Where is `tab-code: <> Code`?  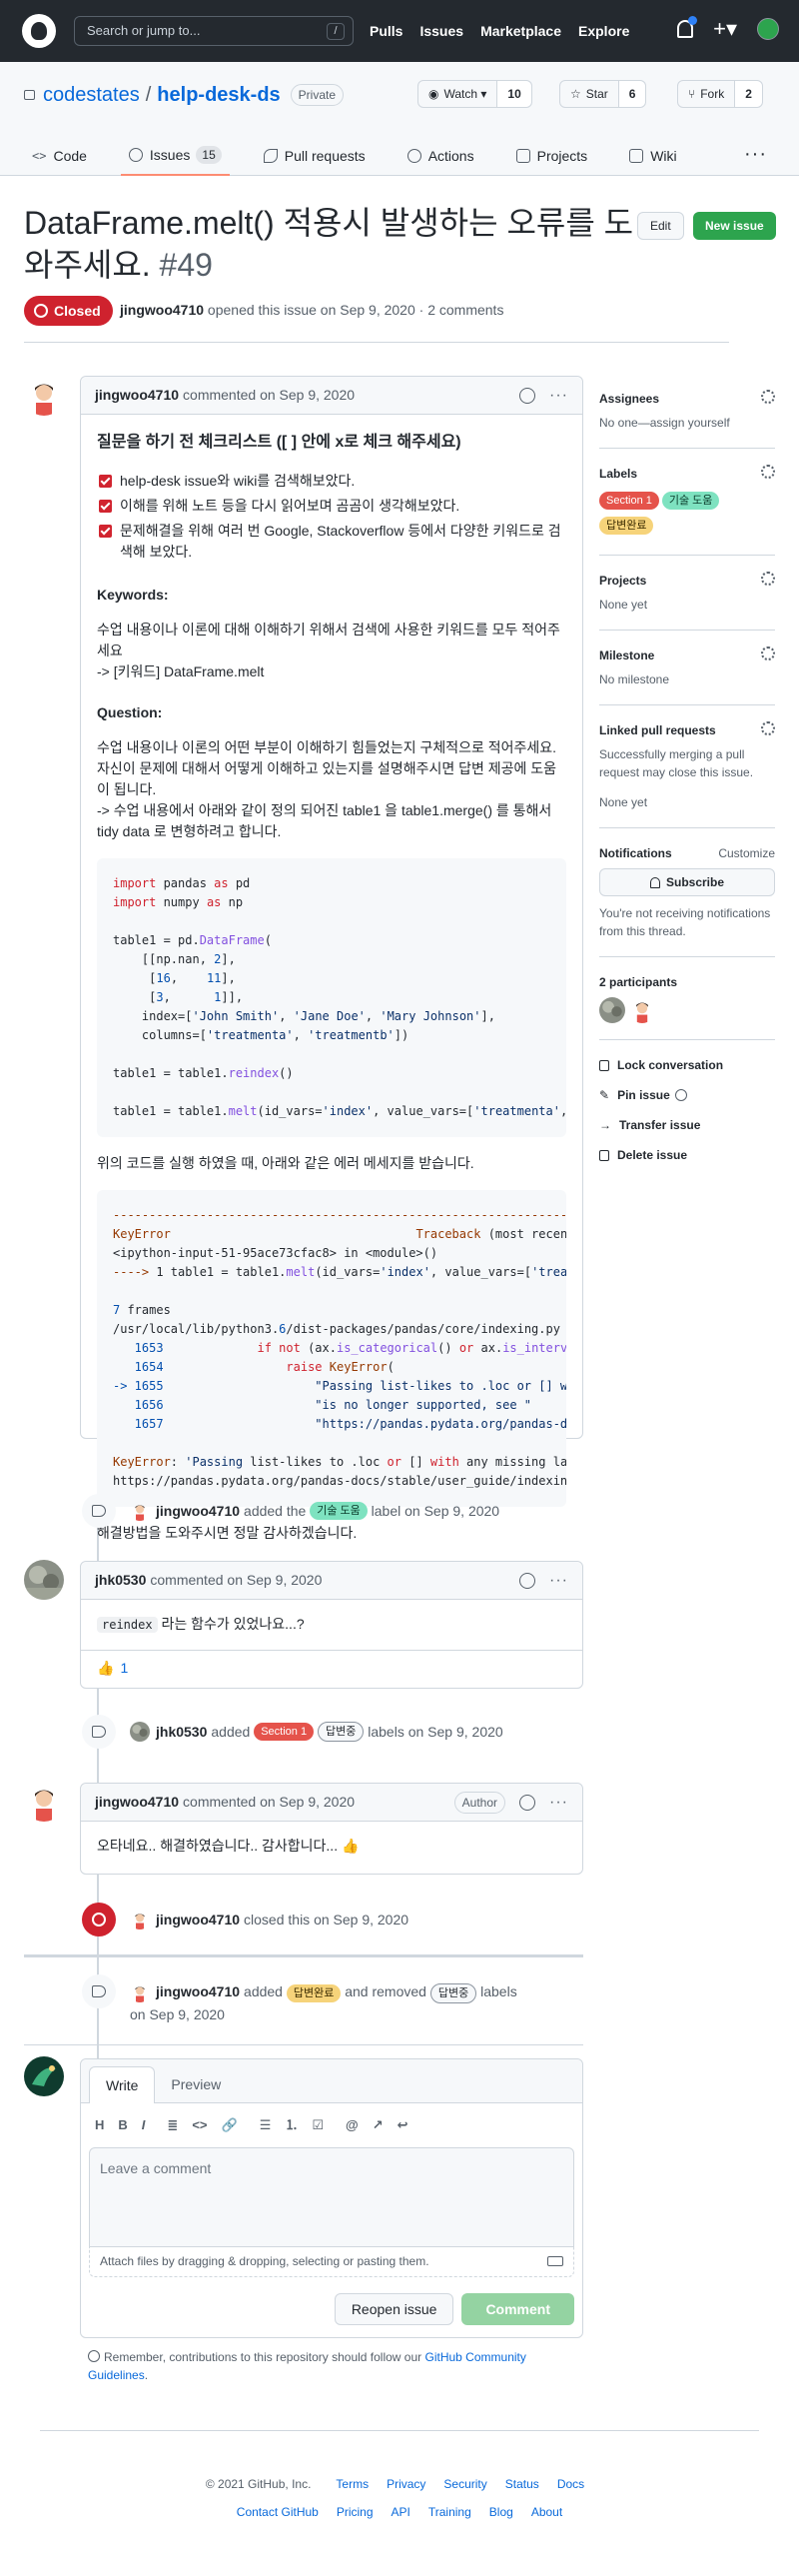
tab-code: <> Code is located at coordinates (60, 156).